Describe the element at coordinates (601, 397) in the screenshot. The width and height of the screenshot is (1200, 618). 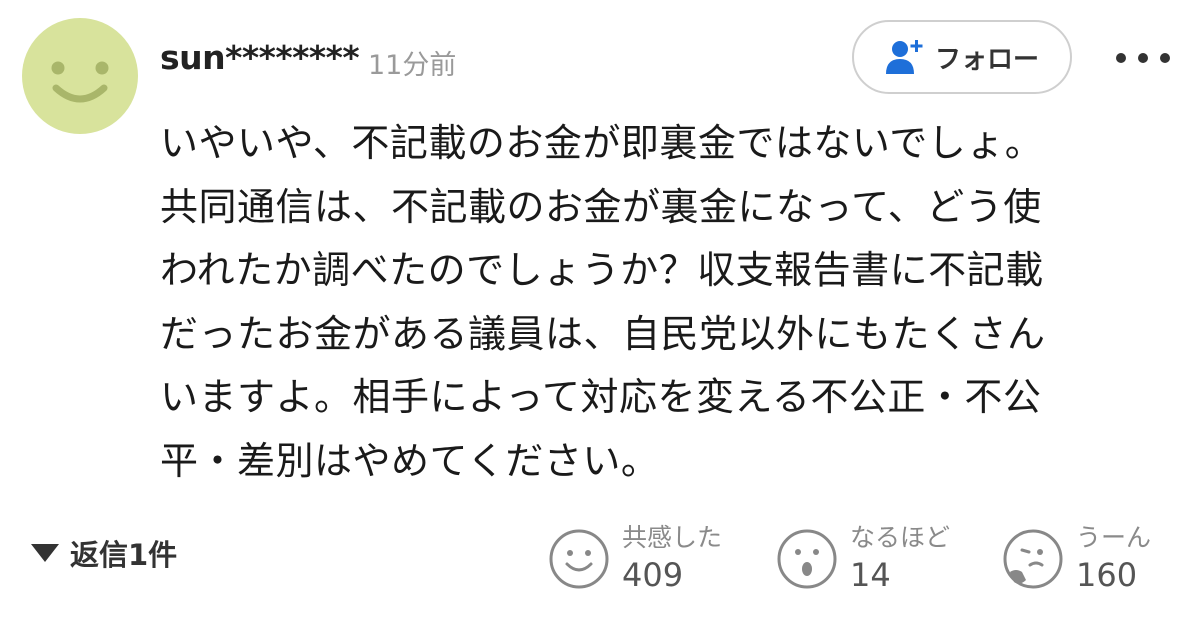
I see `comment-line: いますよ。相手によって対応を変える不公正・不公` at that location.